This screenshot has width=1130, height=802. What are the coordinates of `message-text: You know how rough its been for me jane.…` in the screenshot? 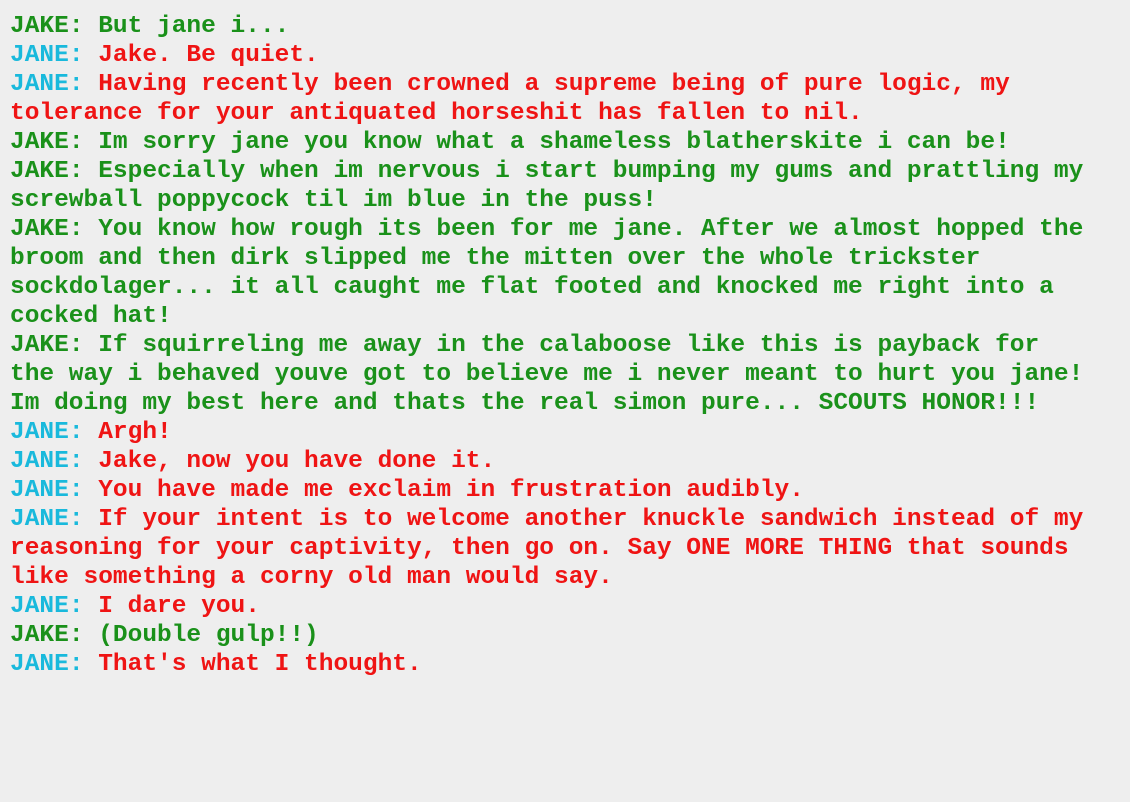 It's located at (554, 273).